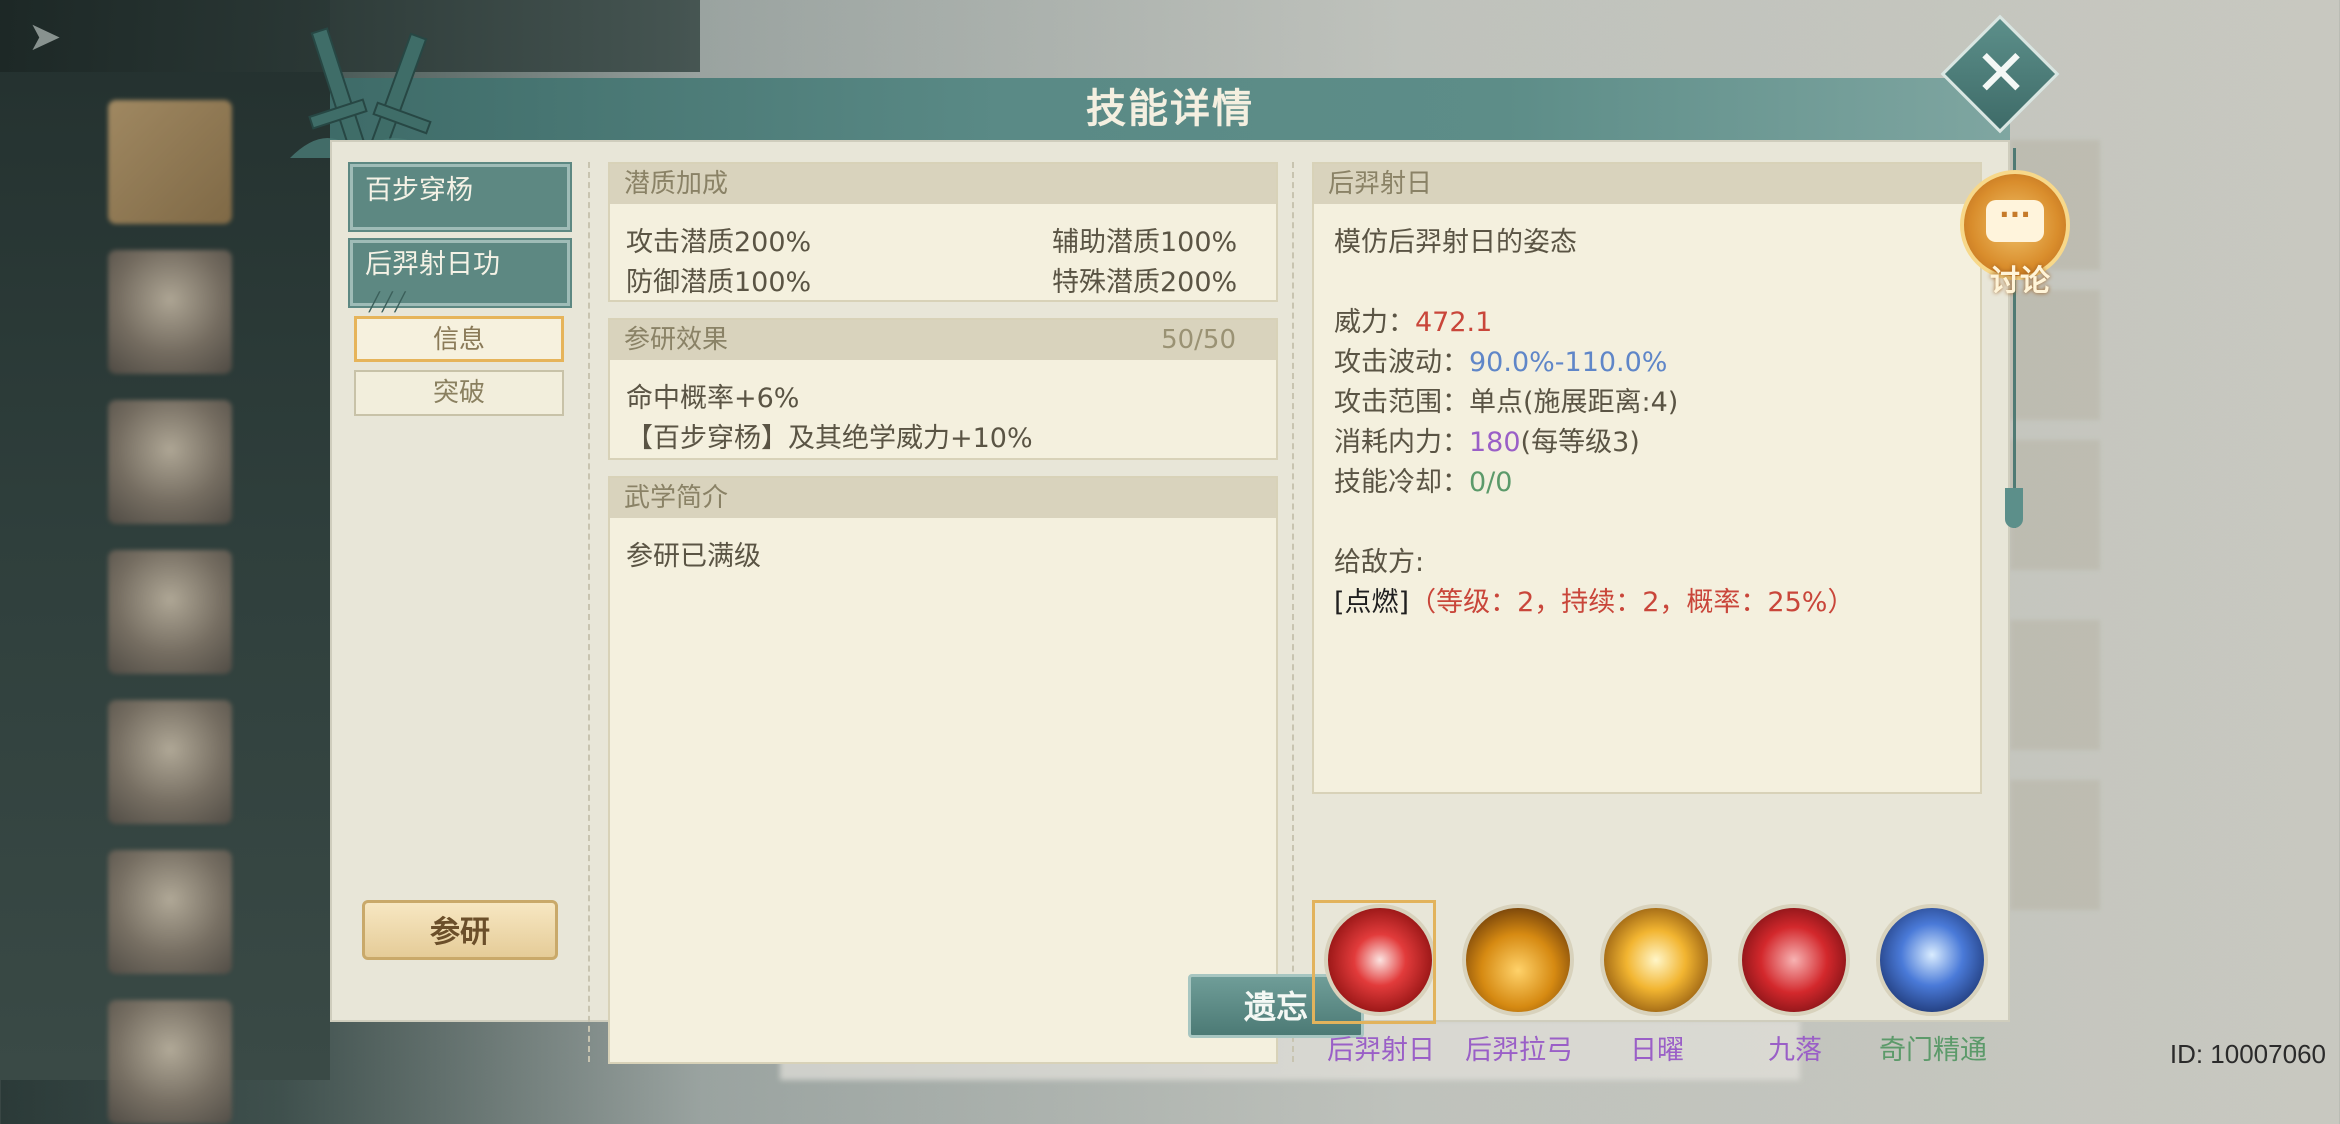 The height and width of the screenshot is (1124, 2340). I want to click on skill-slot-houyisheri: 后羿射日, so click(1379, 983).